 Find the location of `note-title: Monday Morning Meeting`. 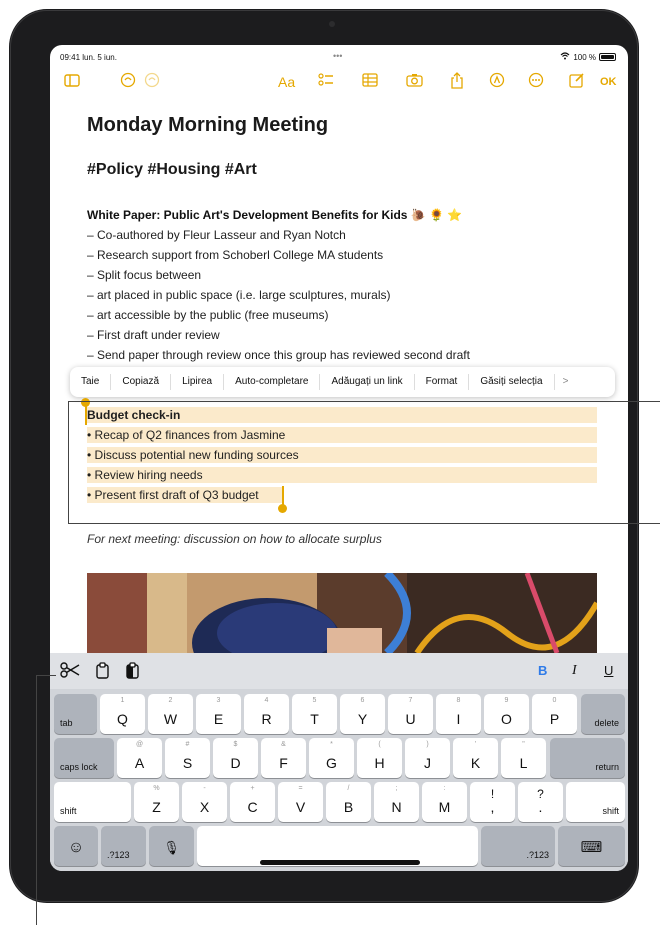

note-title: Monday Morning Meeting is located at coordinates (207, 125).